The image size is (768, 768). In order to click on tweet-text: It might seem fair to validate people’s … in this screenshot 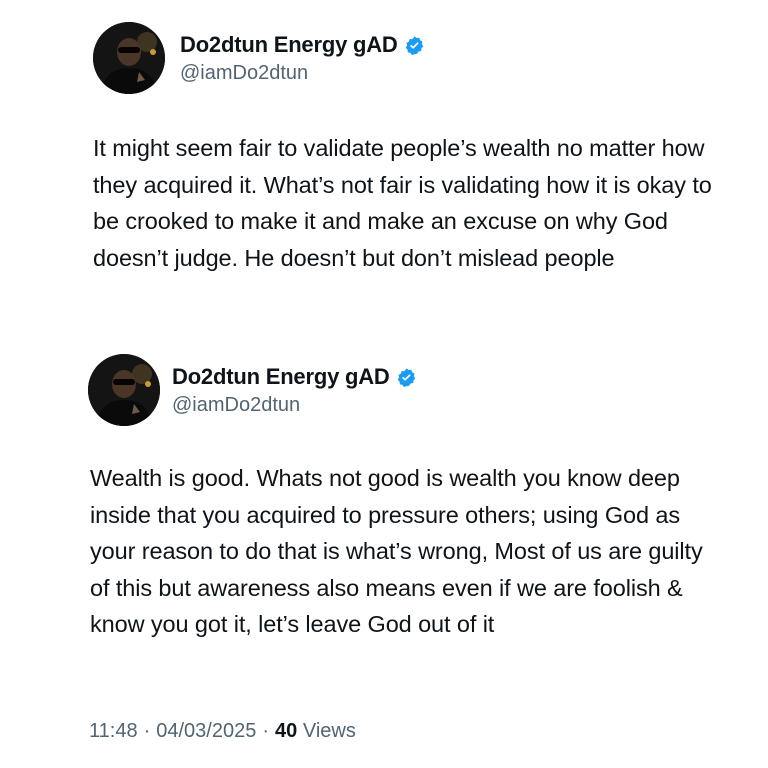, I will do `click(402, 203)`.